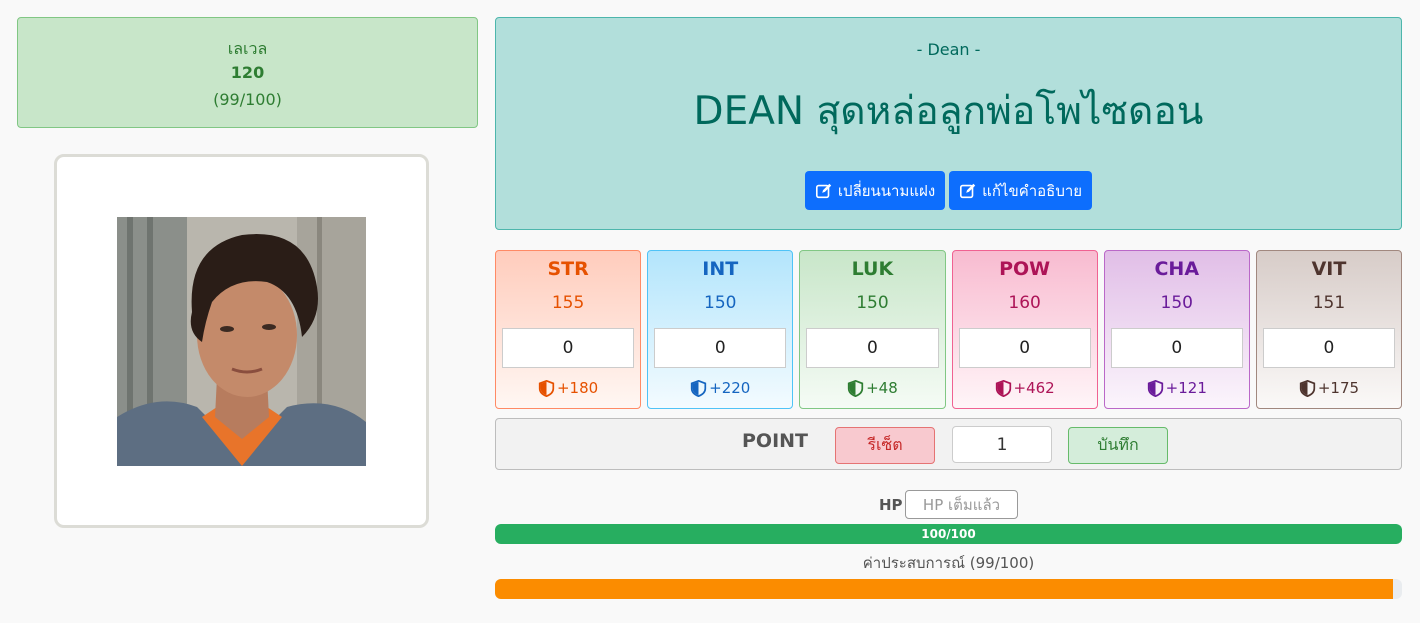 This screenshot has height=623, width=1420. I want to click on stat-card-cha: CHA 150 +121, so click(1176, 329).